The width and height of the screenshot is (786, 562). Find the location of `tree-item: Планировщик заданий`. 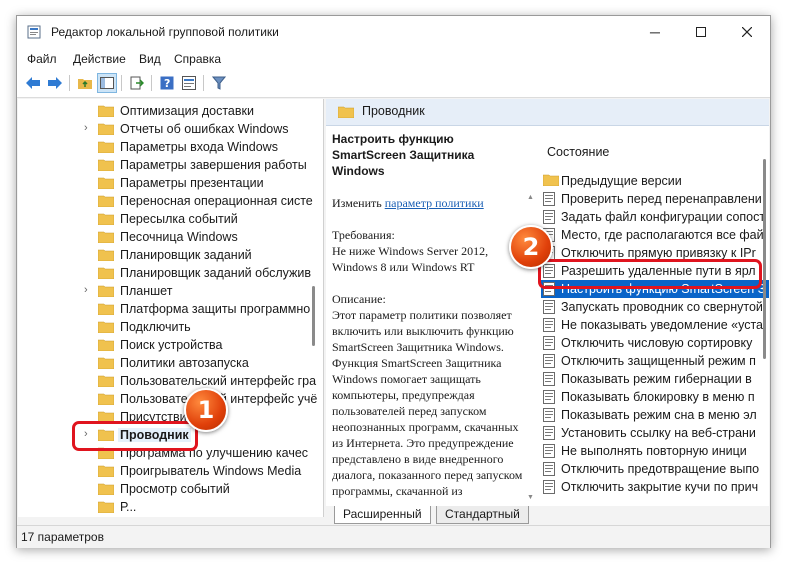

tree-item: Планировщик заданий is located at coordinates (163, 255).